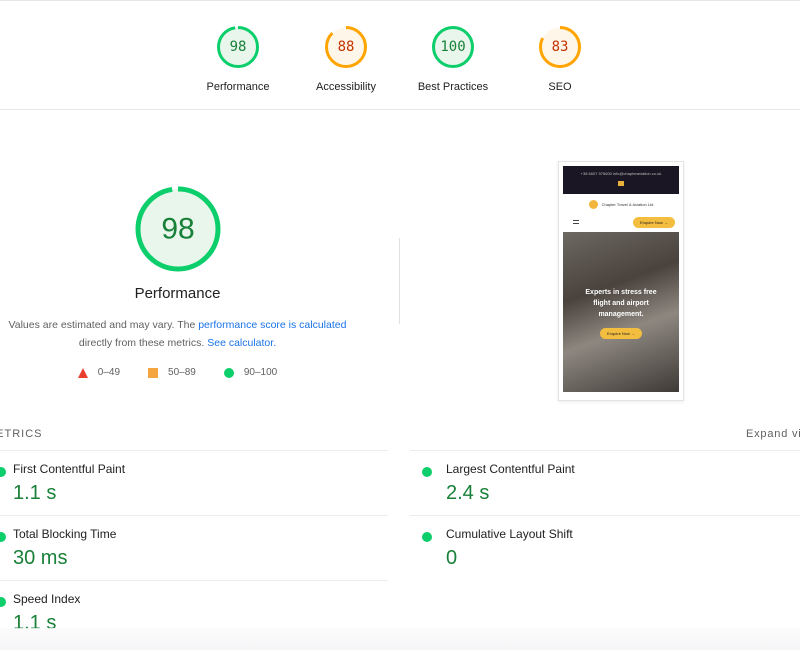 The width and height of the screenshot is (800, 650). Describe the element at coordinates (182, 372) in the screenshot. I see `legend-range: 50–89` at that location.